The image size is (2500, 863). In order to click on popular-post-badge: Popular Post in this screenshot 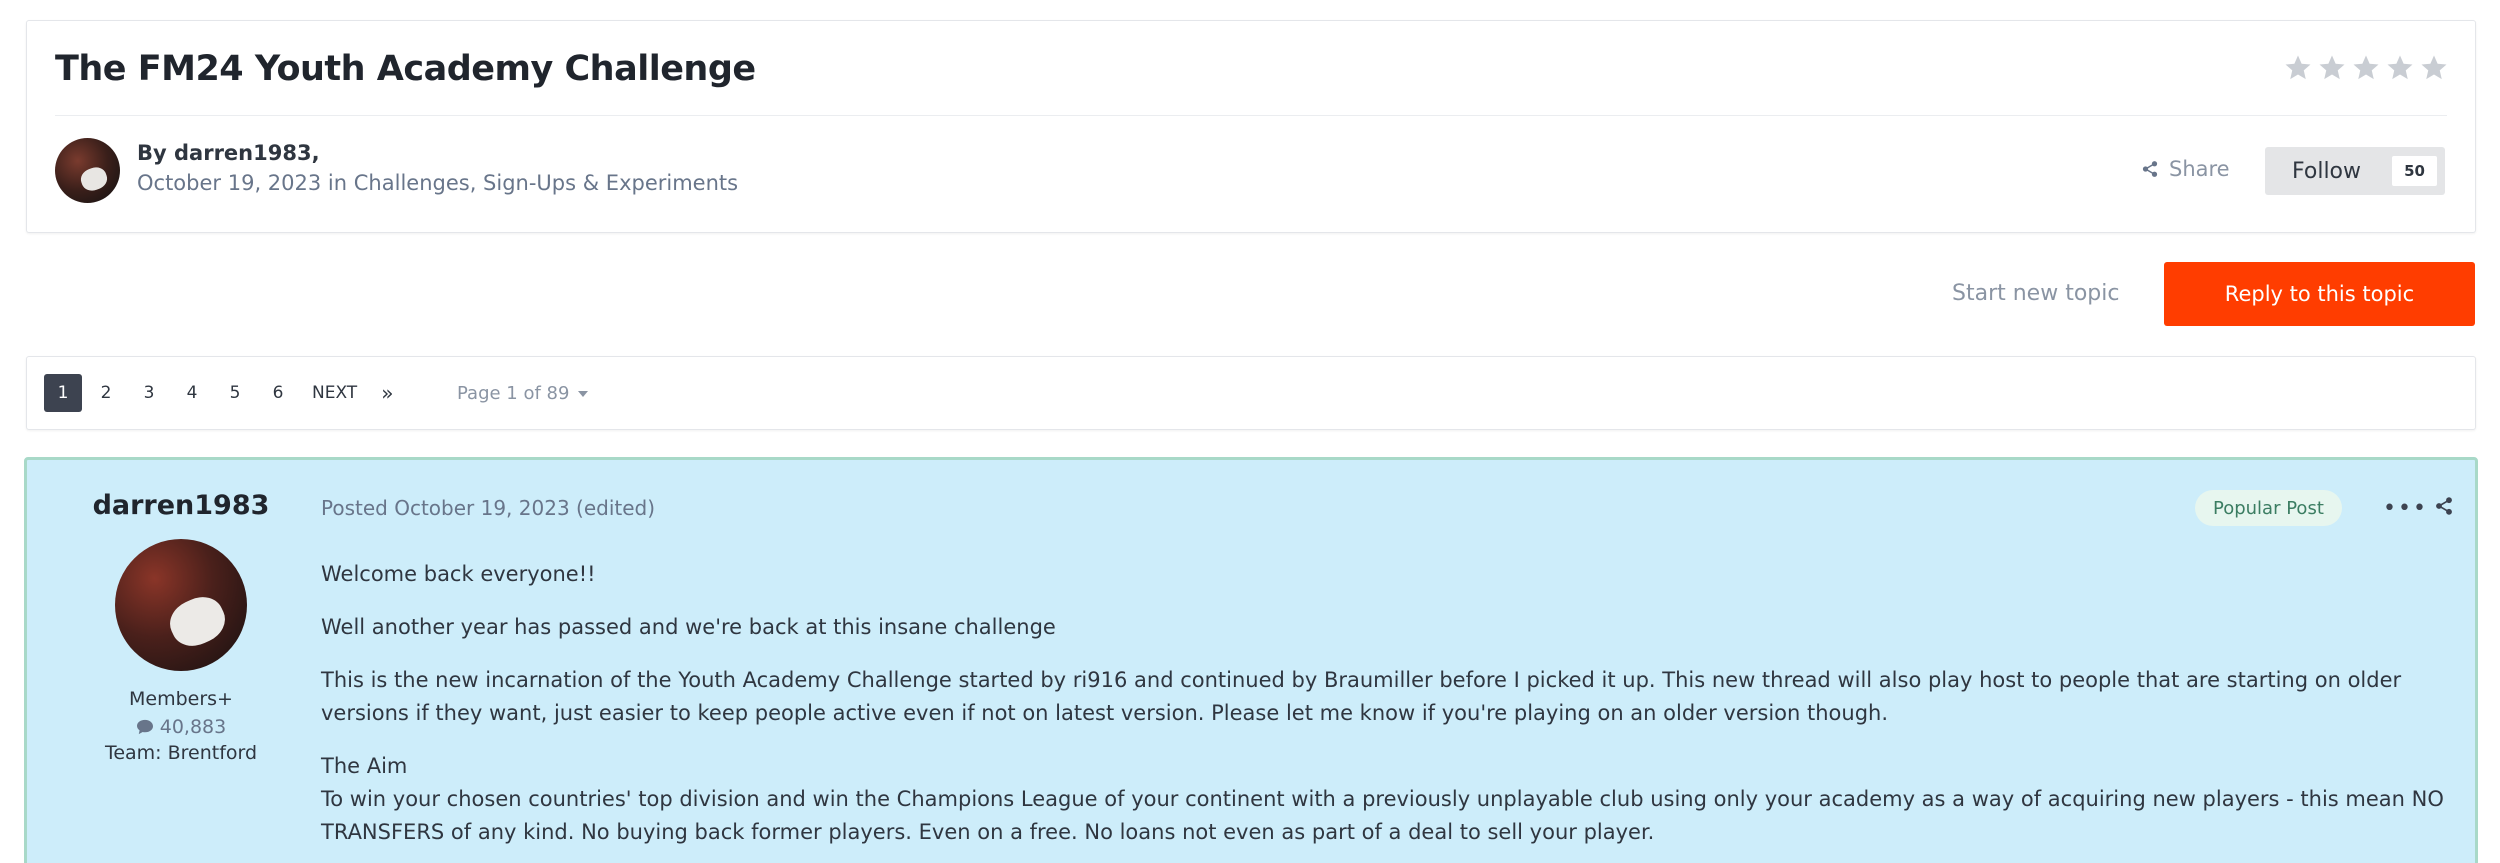, I will do `click(2268, 508)`.